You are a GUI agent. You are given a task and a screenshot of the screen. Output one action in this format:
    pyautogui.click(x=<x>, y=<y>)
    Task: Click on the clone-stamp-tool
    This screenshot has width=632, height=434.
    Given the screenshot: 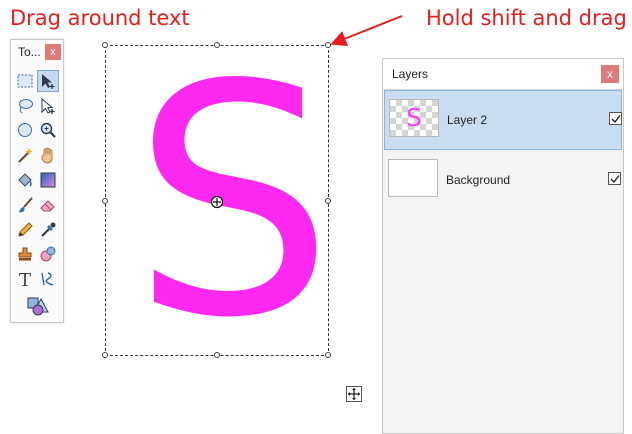 What is the action you would take?
    pyautogui.click(x=25, y=254)
    